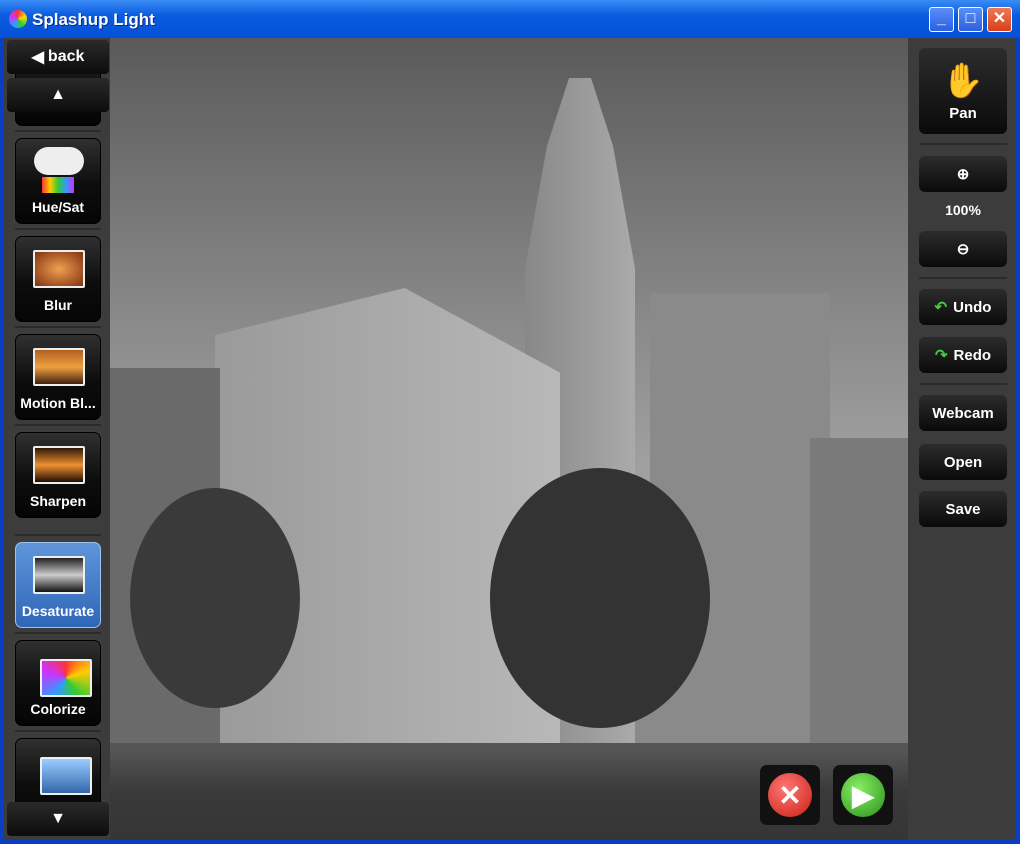  Describe the element at coordinates (941, 355) in the screenshot. I see `redo-icon: ↷` at that location.